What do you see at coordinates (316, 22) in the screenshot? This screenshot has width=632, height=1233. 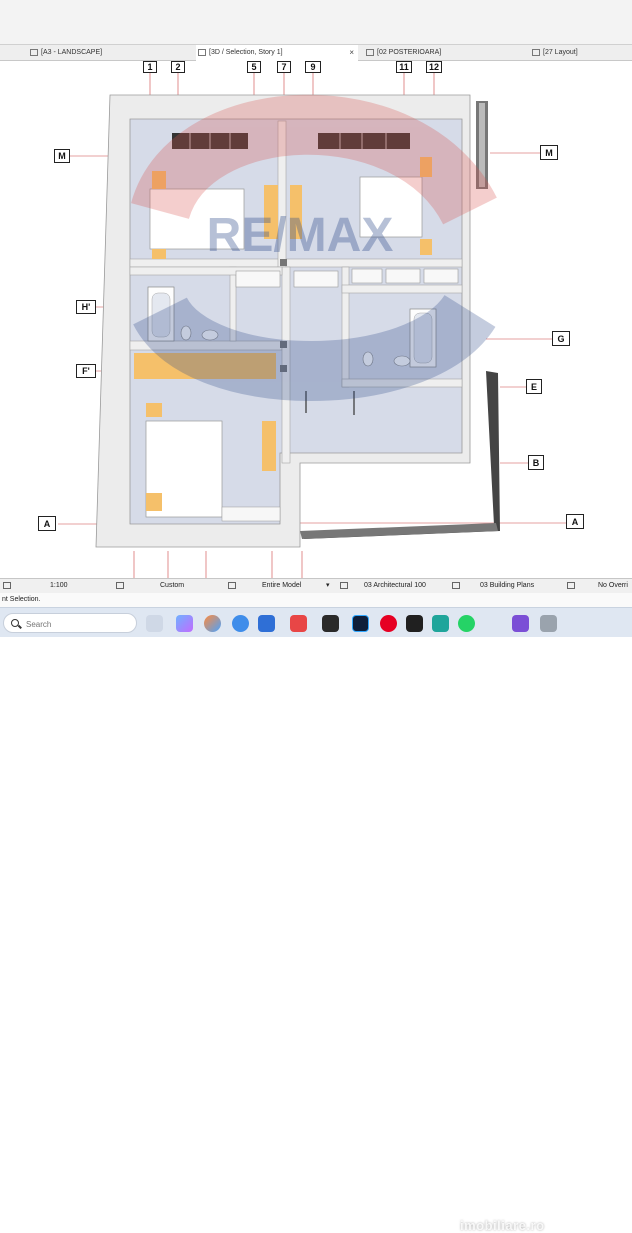 I see `window-top-area` at bounding box center [316, 22].